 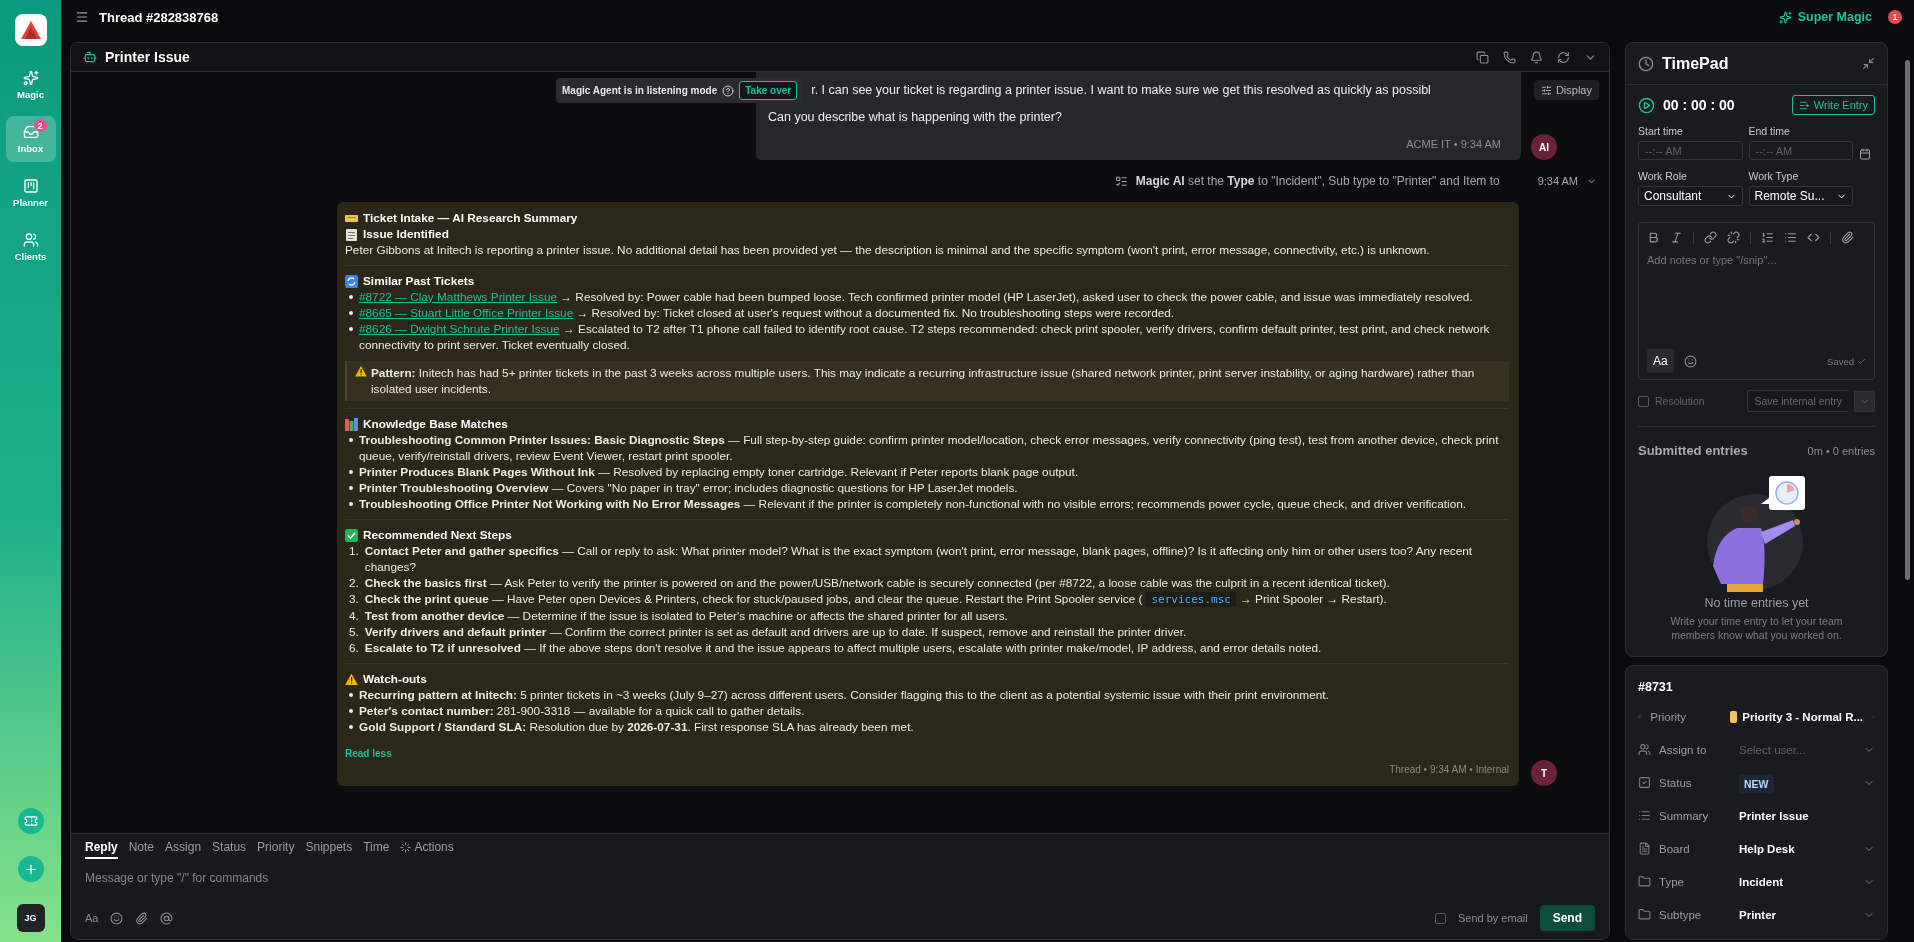 I want to click on field-label: End time, so click(x=1769, y=131).